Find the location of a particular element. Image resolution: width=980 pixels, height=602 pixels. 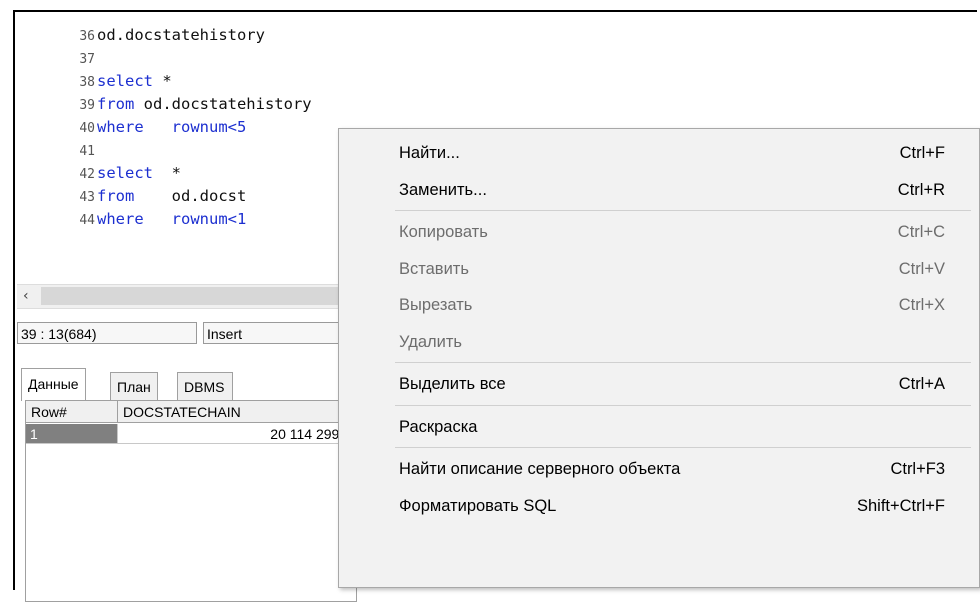

line-number: 39 is located at coordinates (87, 105).